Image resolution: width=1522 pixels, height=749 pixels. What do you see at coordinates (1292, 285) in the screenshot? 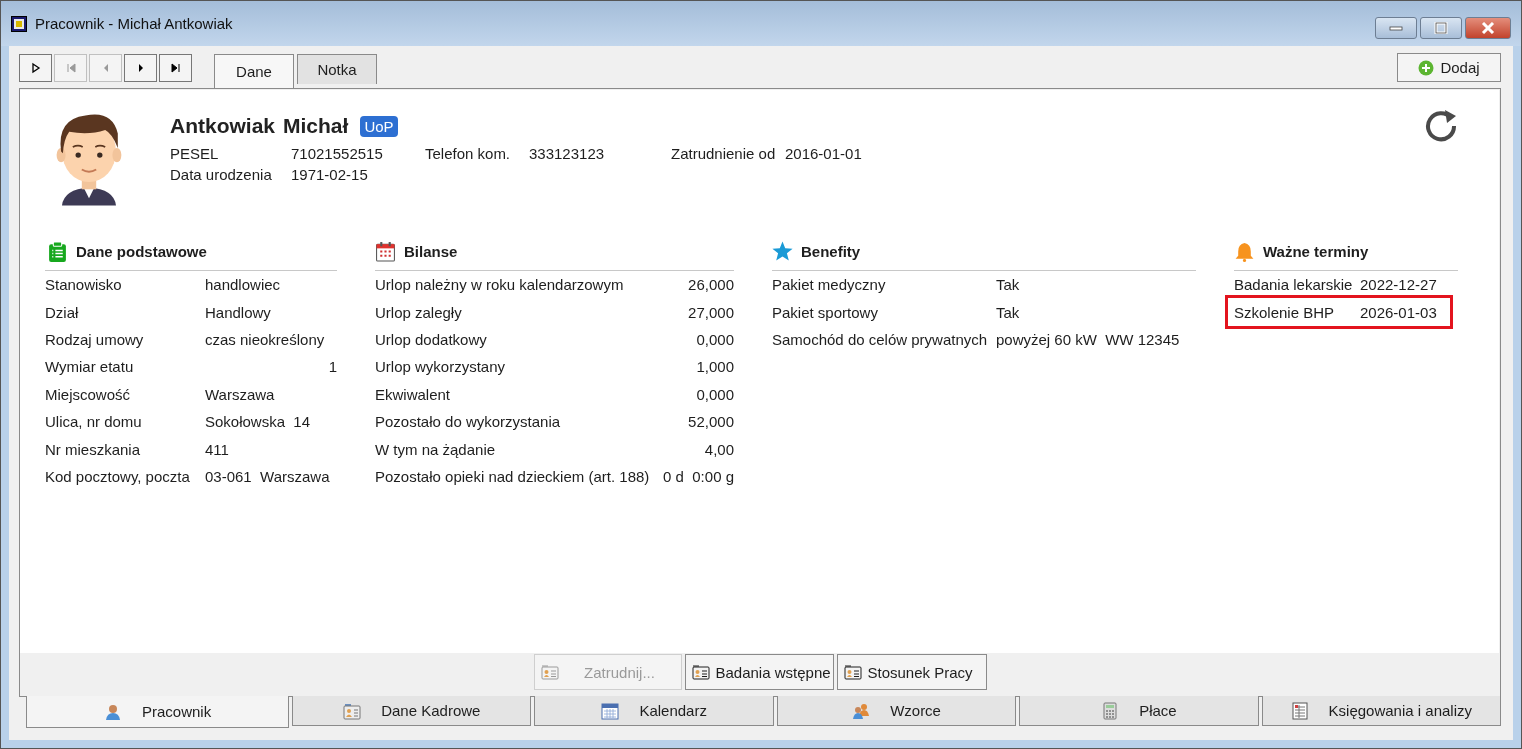
I see `row-label: Badania lekarskie` at bounding box center [1292, 285].